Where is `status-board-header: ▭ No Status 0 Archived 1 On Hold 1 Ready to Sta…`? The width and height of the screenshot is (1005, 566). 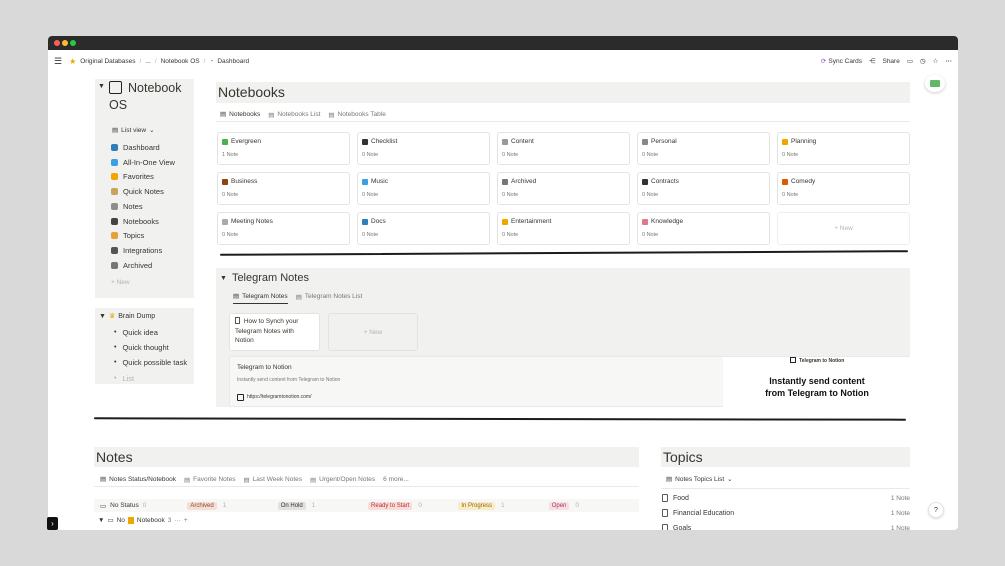 status-board-header: ▭ No Status 0 Archived 1 On Hold 1 Ready to Sta… is located at coordinates (366, 505).